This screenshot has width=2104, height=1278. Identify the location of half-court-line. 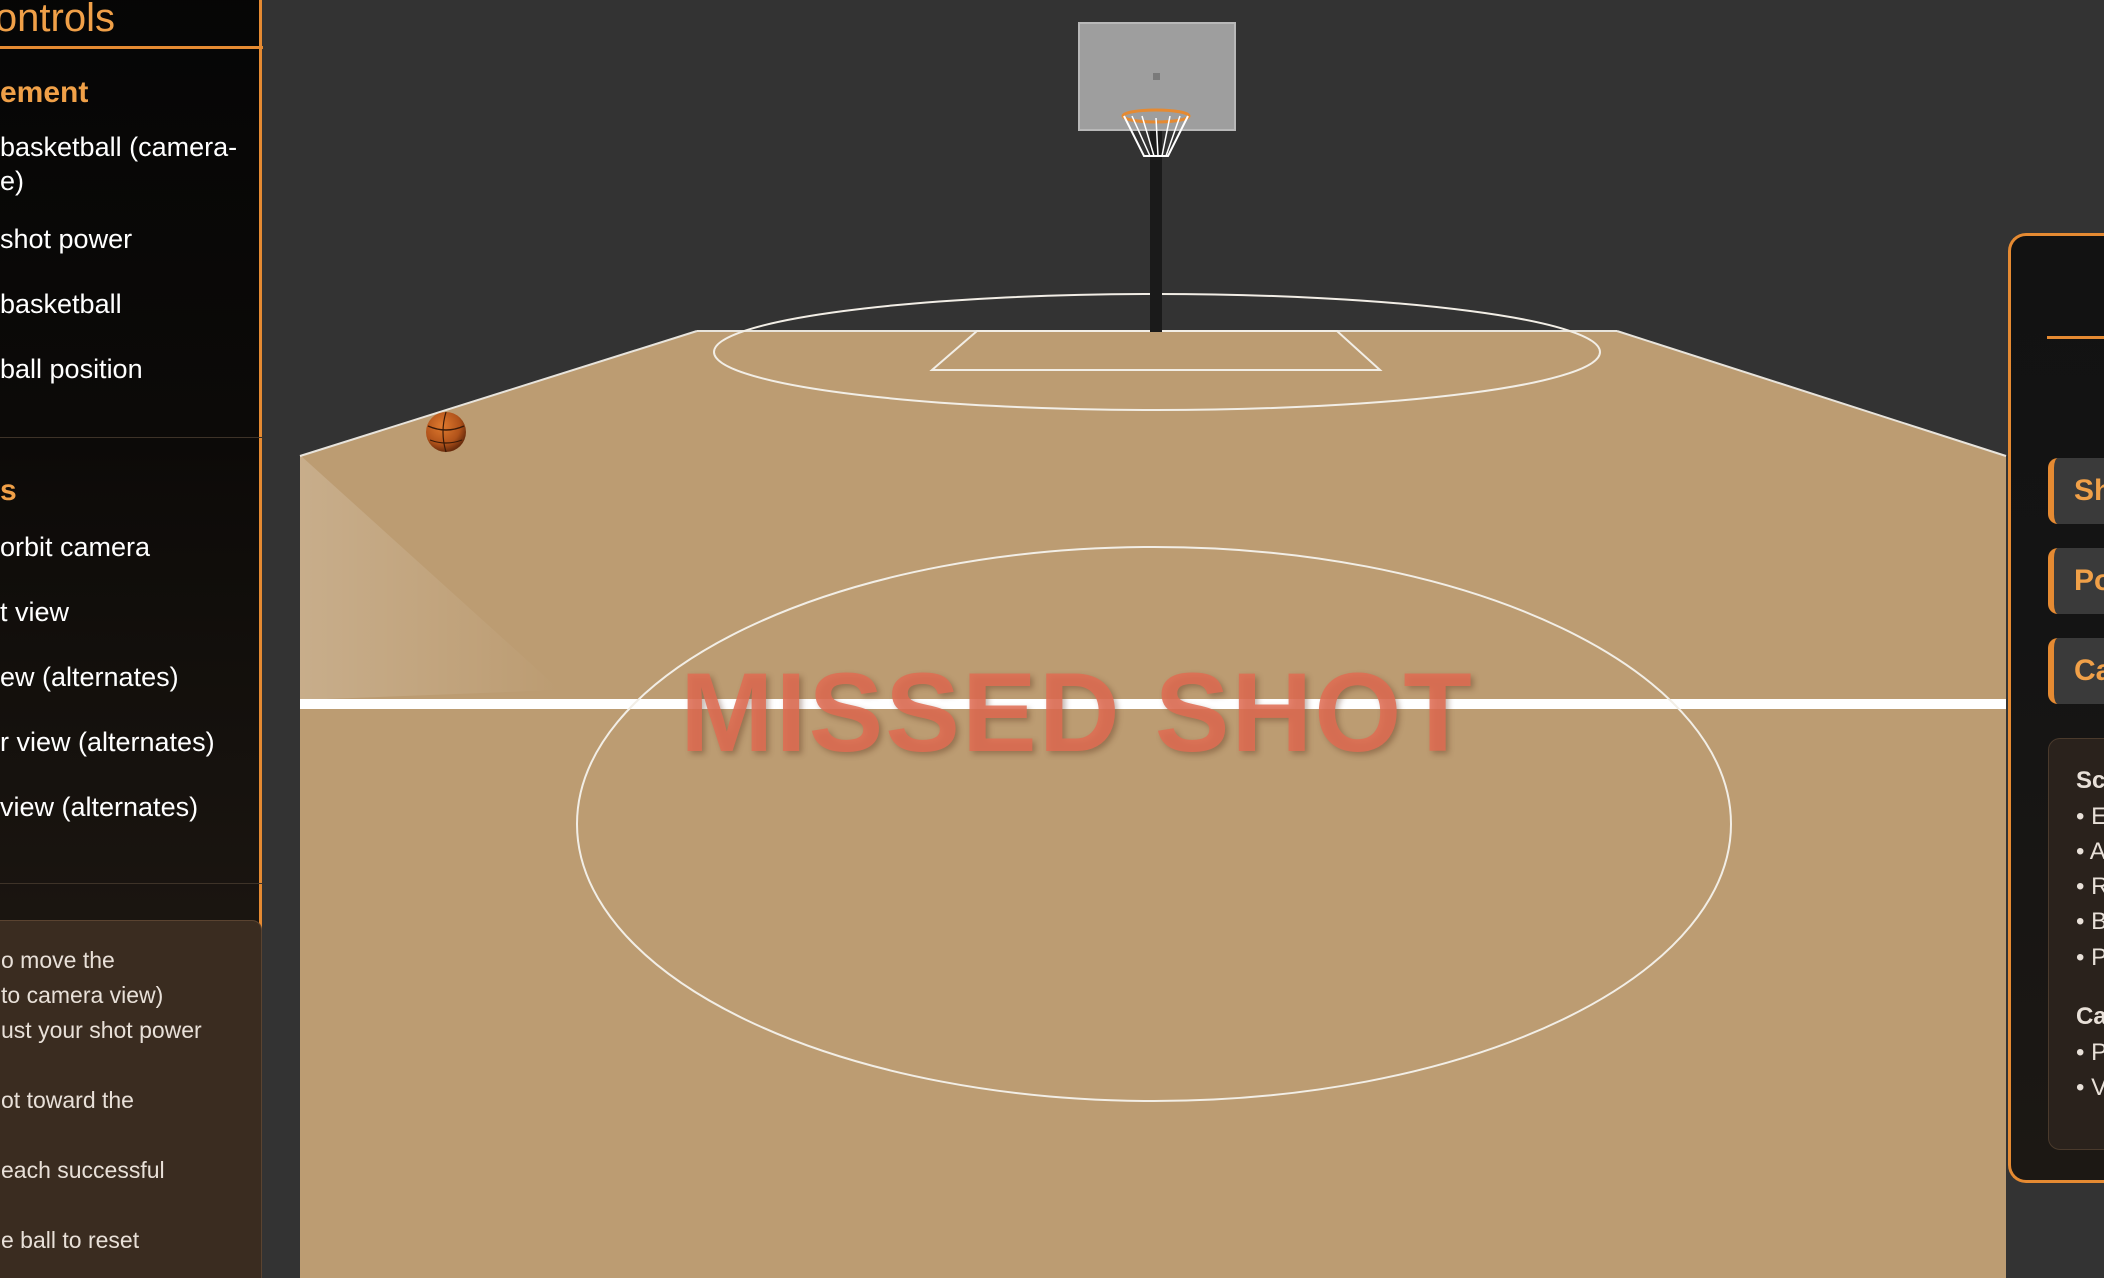
(1153, 704).